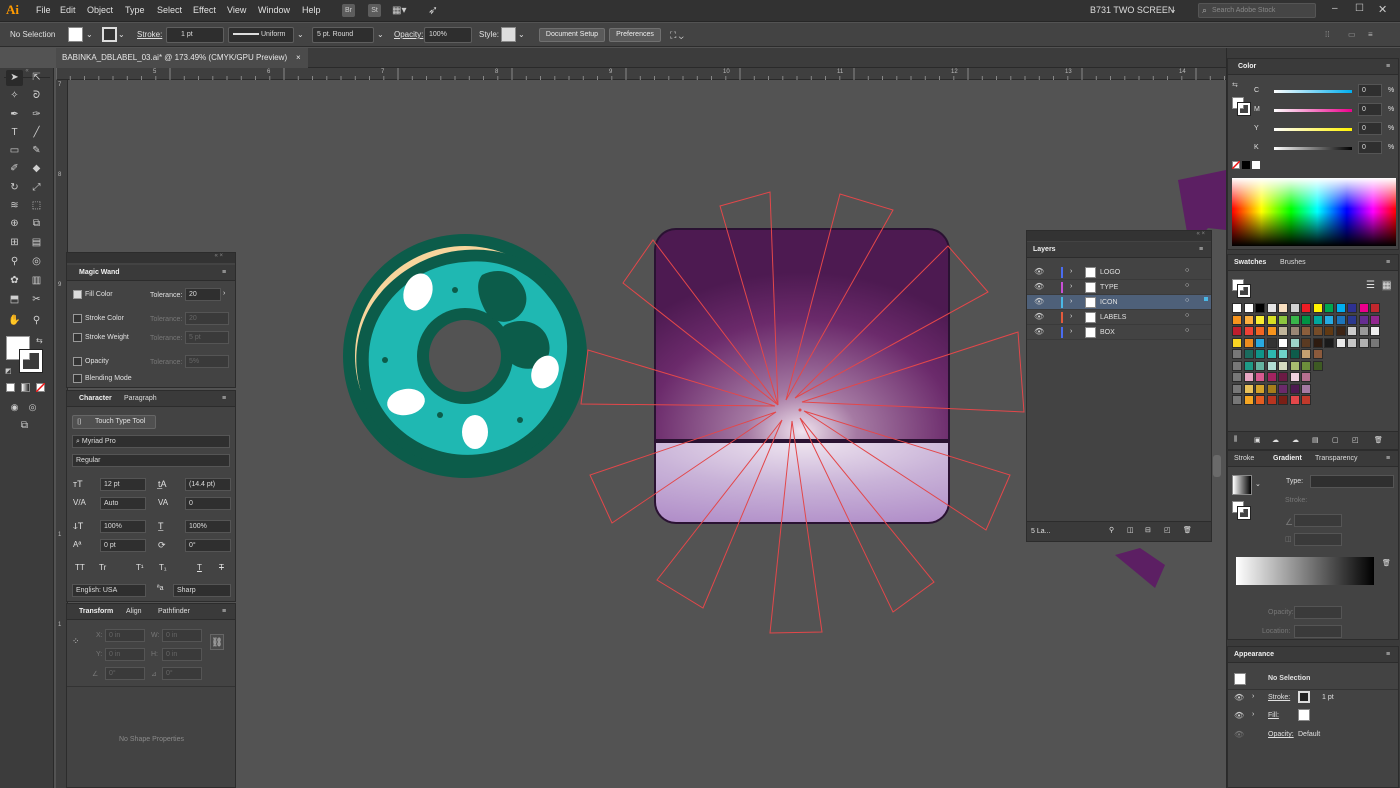 The width and height of the screenshot is (1400, 788). I want to click on tab-brushes: Brushes, so click(1293, 262).